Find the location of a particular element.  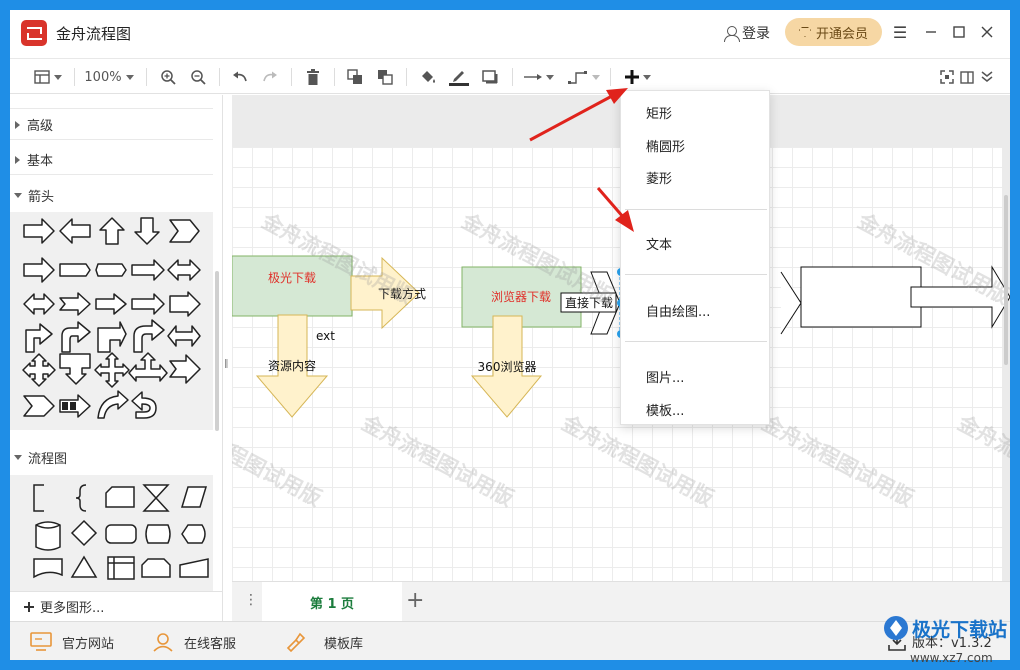

sidebar-scrollbar is located at coordinates (217, 351).